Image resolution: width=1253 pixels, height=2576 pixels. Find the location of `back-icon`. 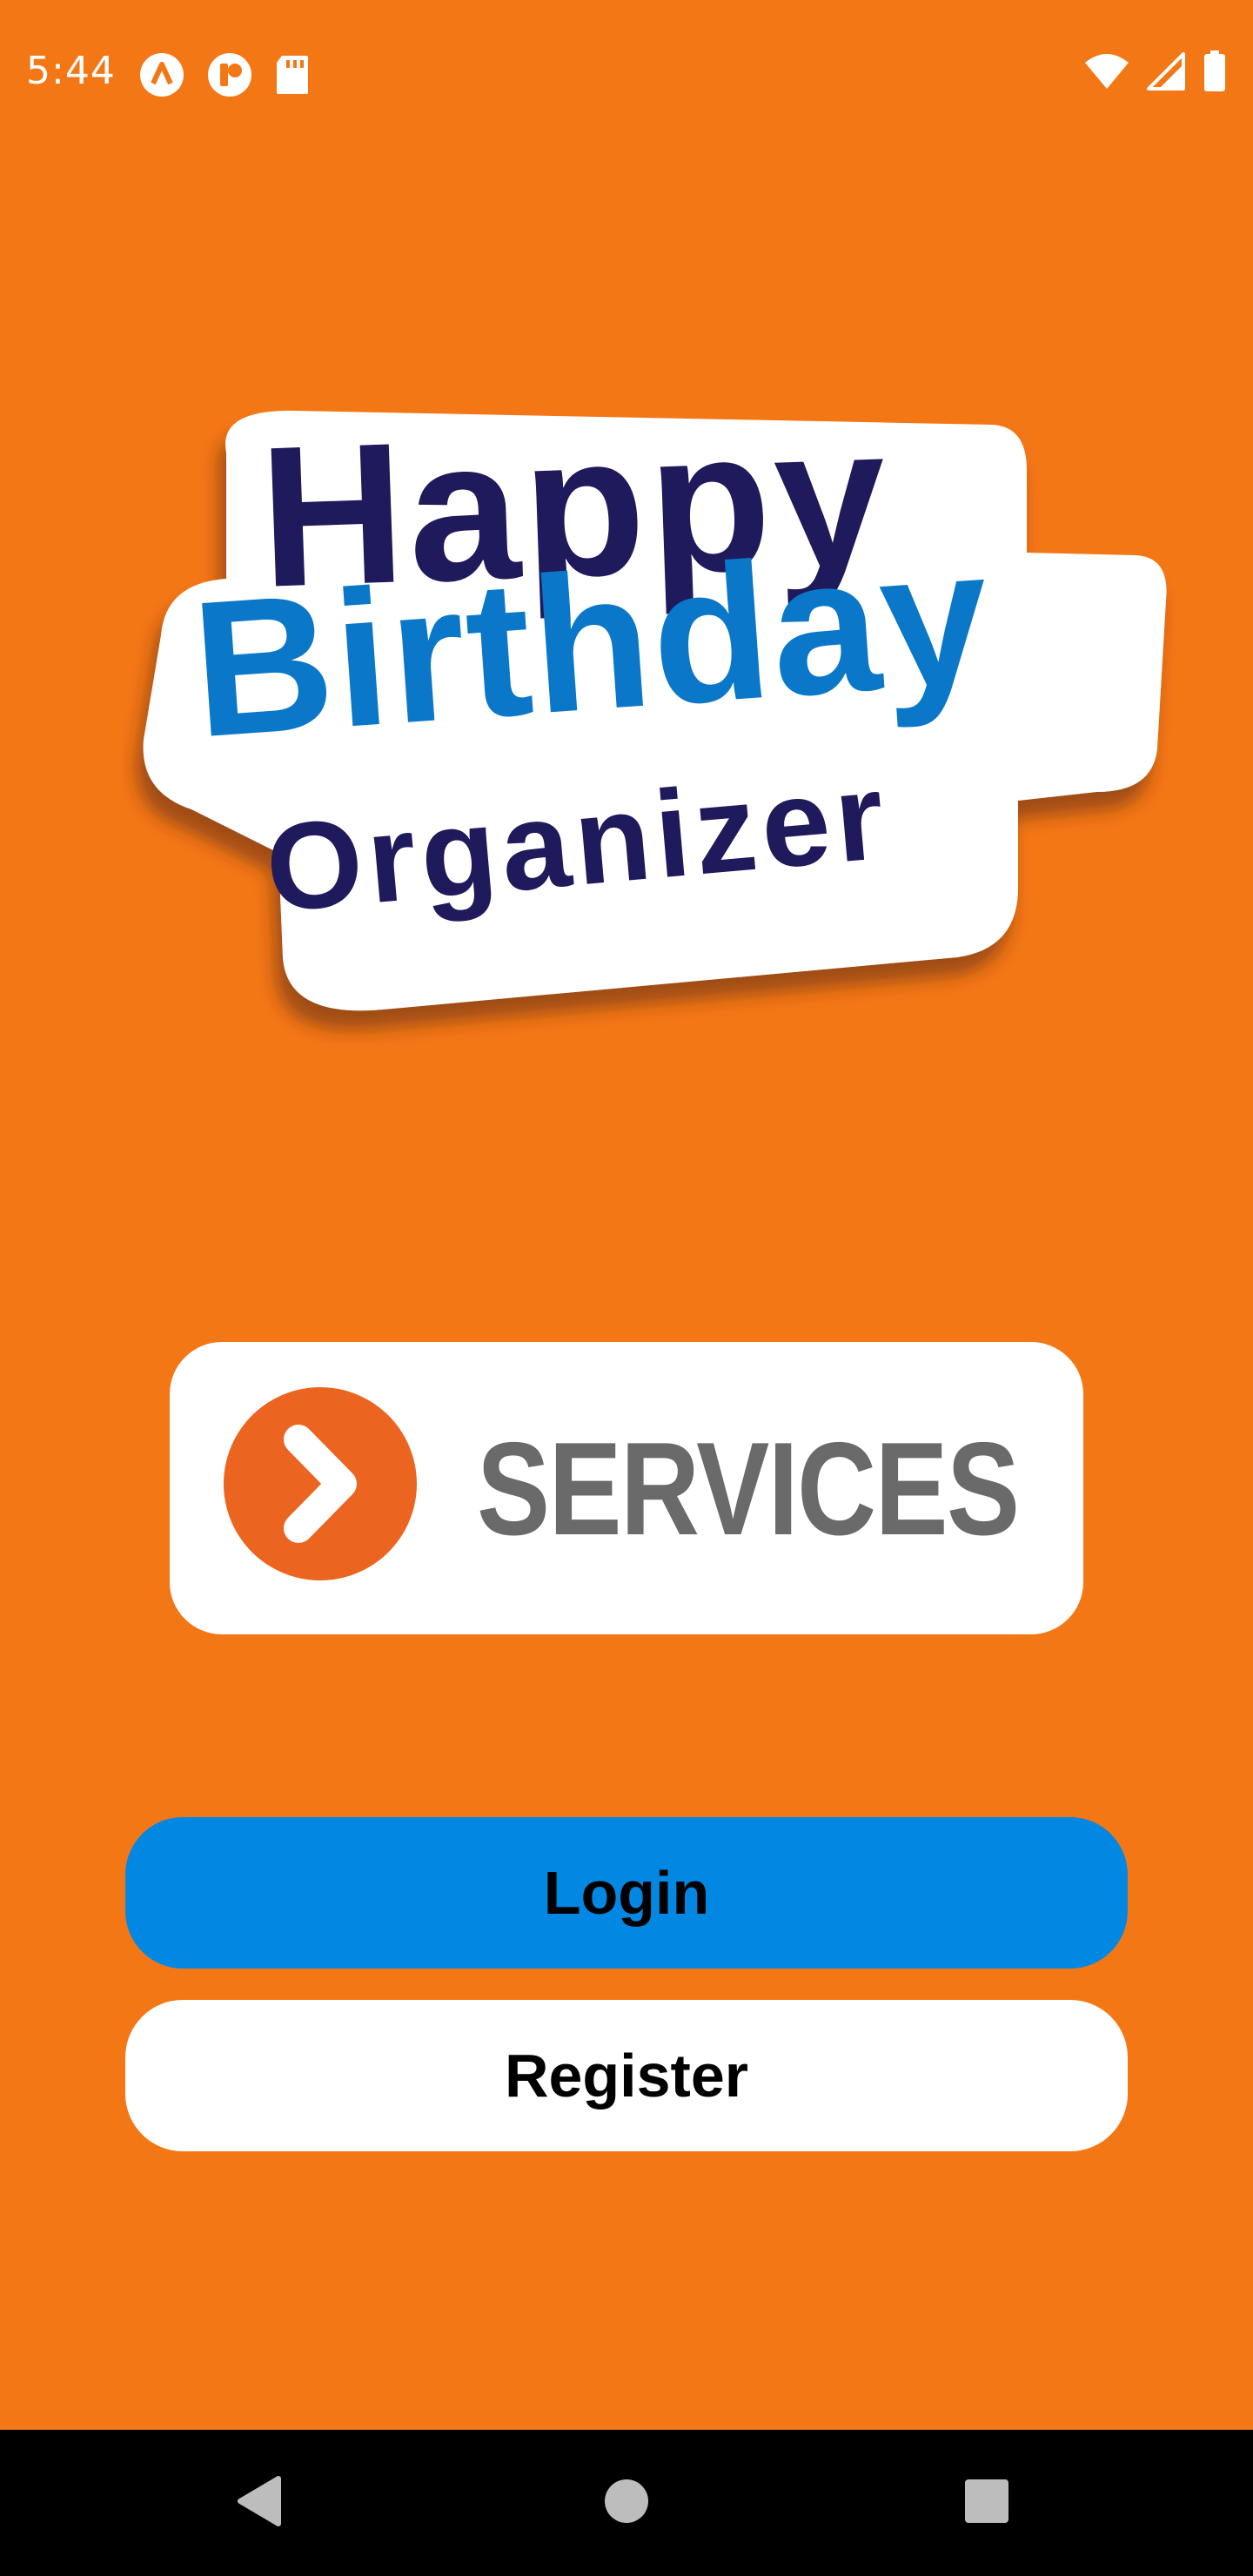

back-icon is located at coordinates (259, 2504).